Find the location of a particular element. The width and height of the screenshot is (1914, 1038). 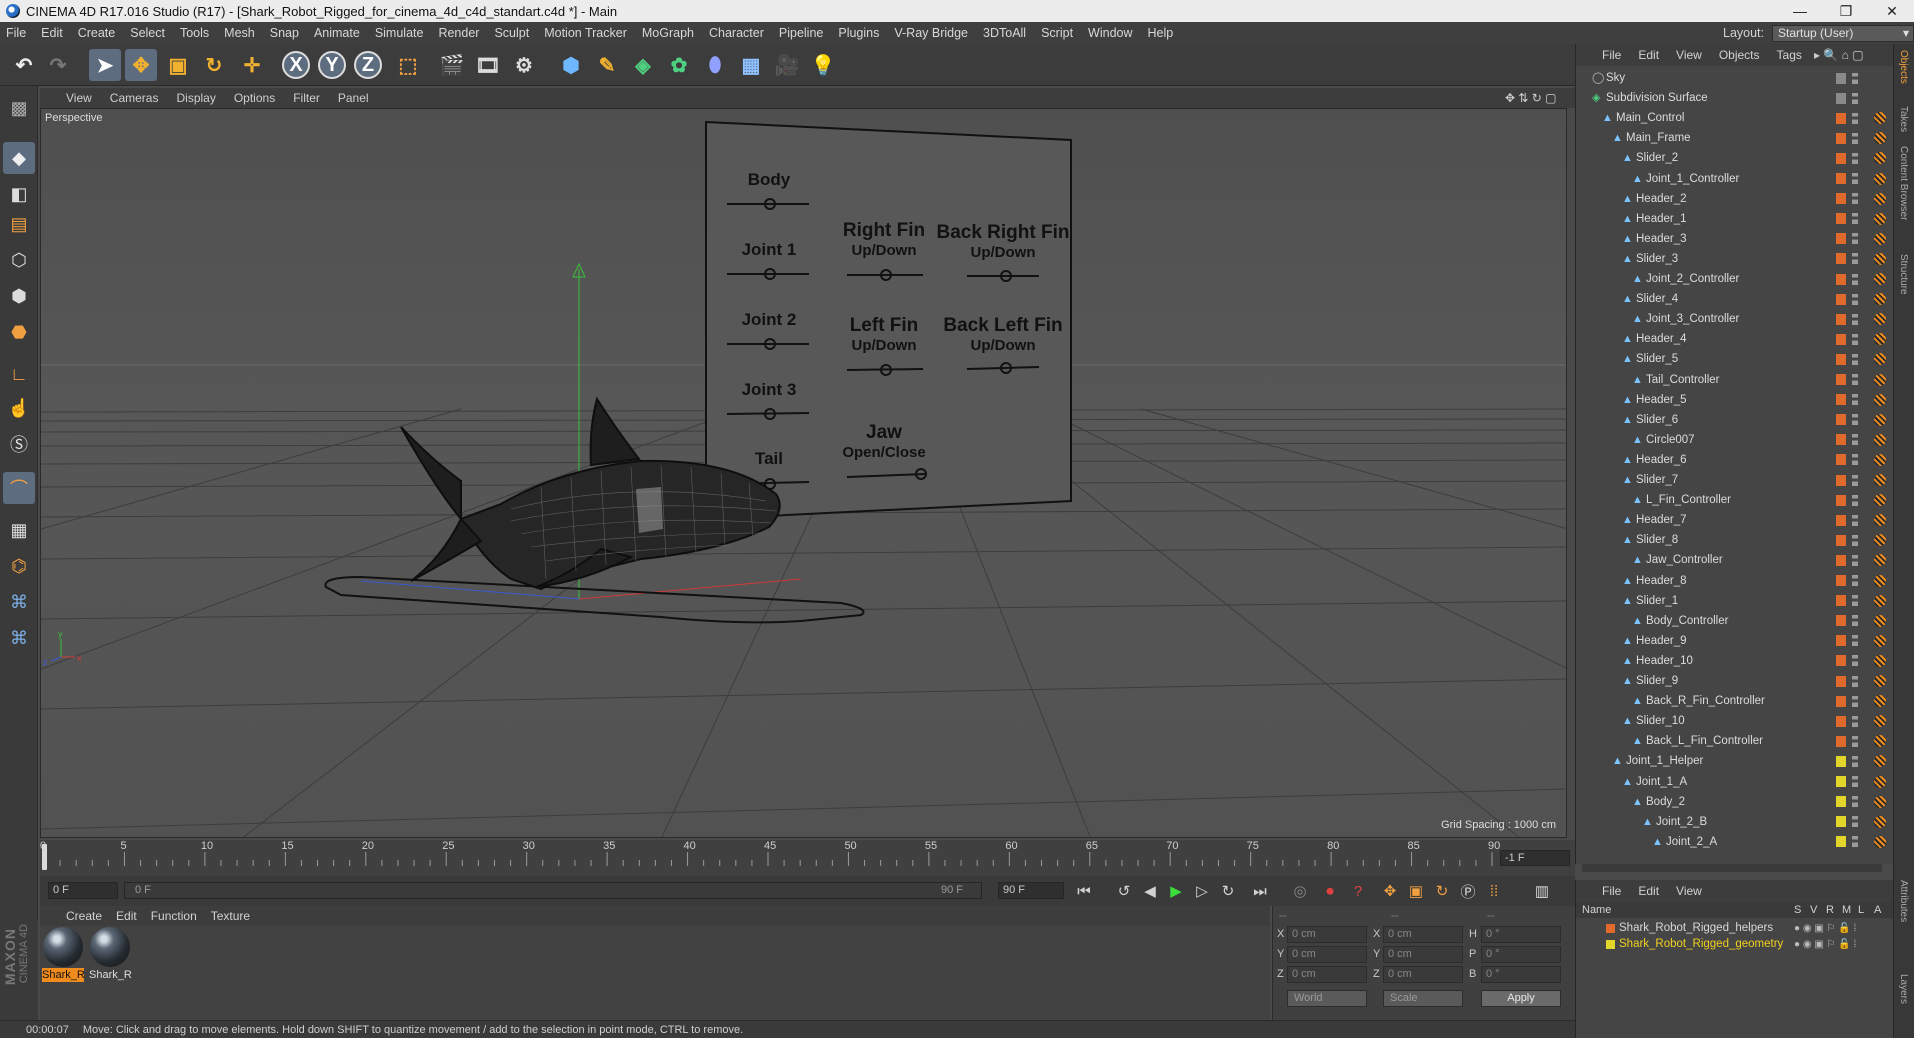

object-tree-row: ▲ Header_4 is located at coordinates (1735, 339).